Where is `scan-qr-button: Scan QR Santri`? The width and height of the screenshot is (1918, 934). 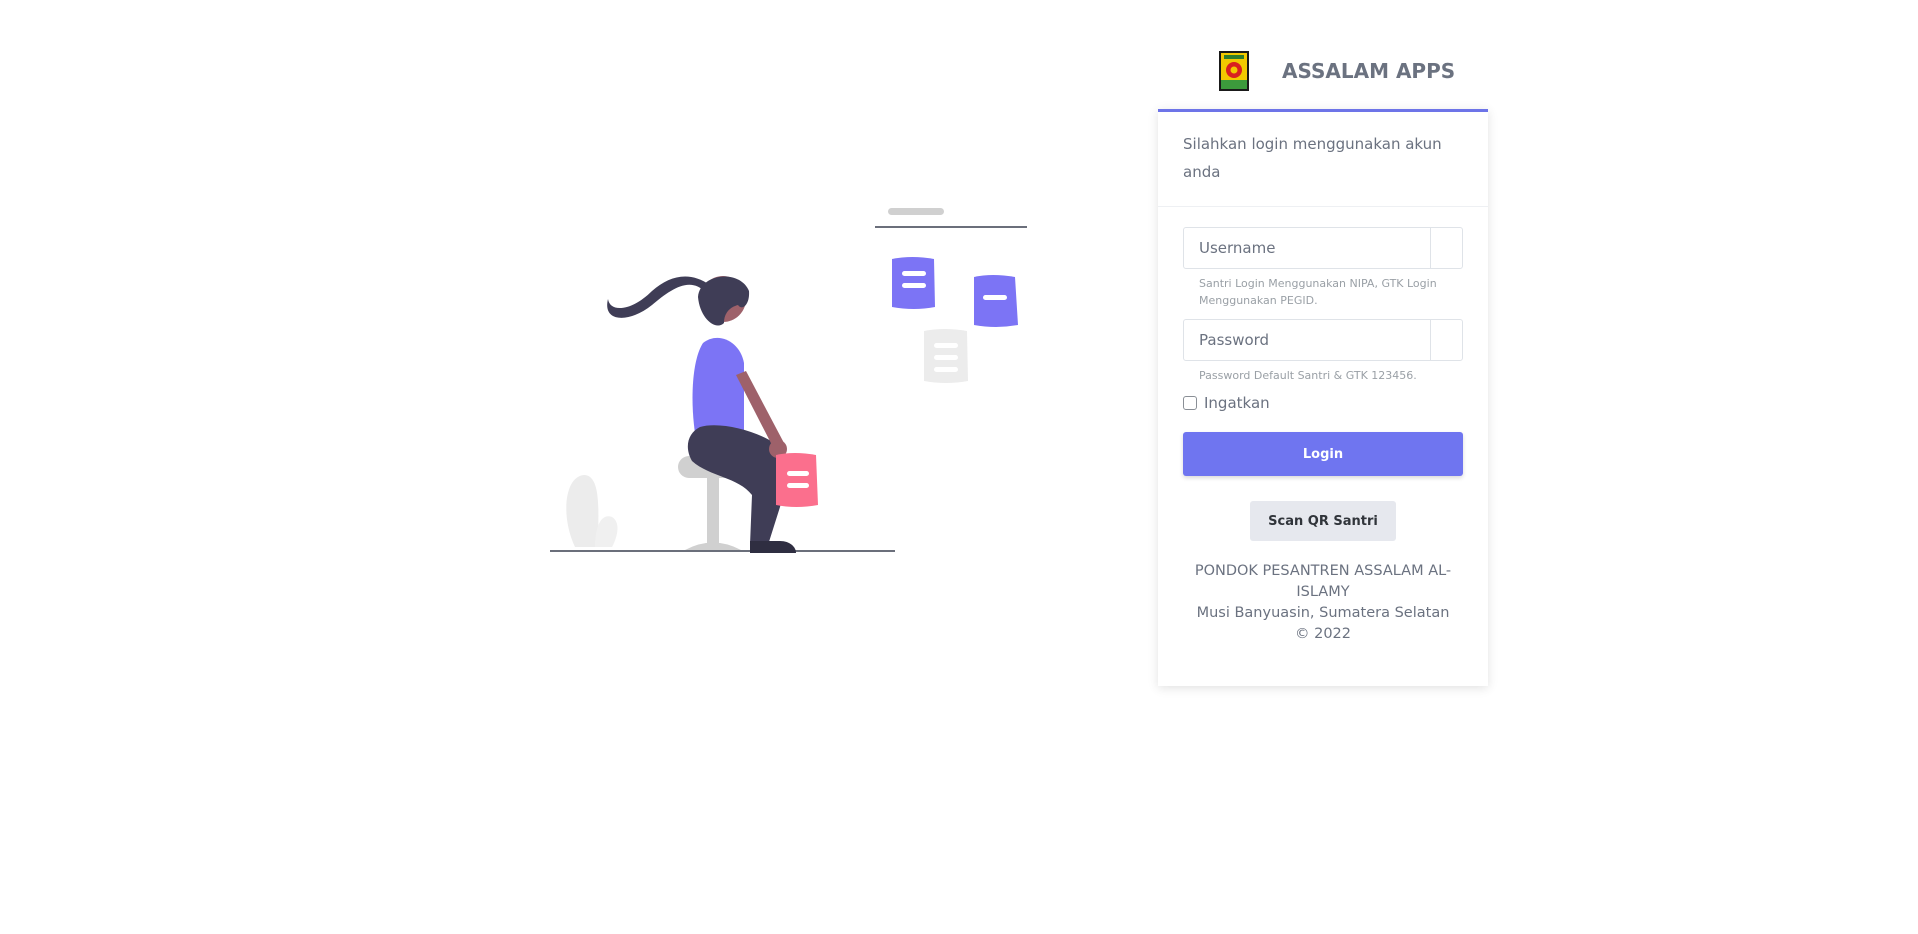 scan-qr-button: Scan QR Santri is located at coordinates (1323, 521).